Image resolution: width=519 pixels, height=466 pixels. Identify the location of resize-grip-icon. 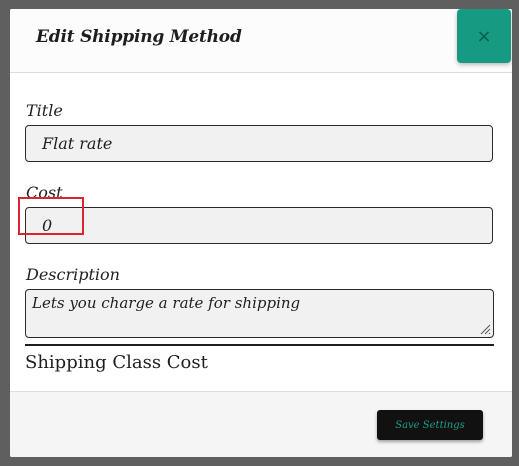
(485, 329).